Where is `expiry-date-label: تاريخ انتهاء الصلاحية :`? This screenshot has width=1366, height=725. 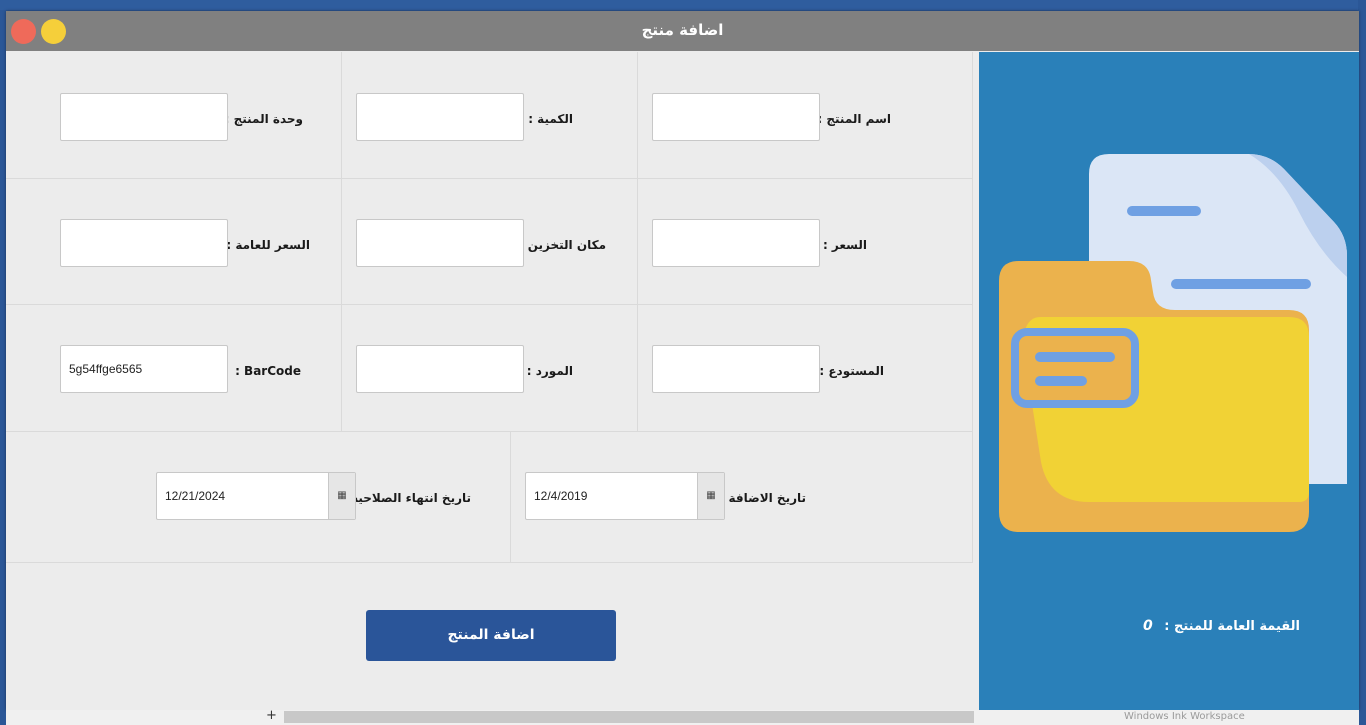 expiry-date-label: تاريخ انتهاء الصلاحية : is located at coordinates (406, 498).